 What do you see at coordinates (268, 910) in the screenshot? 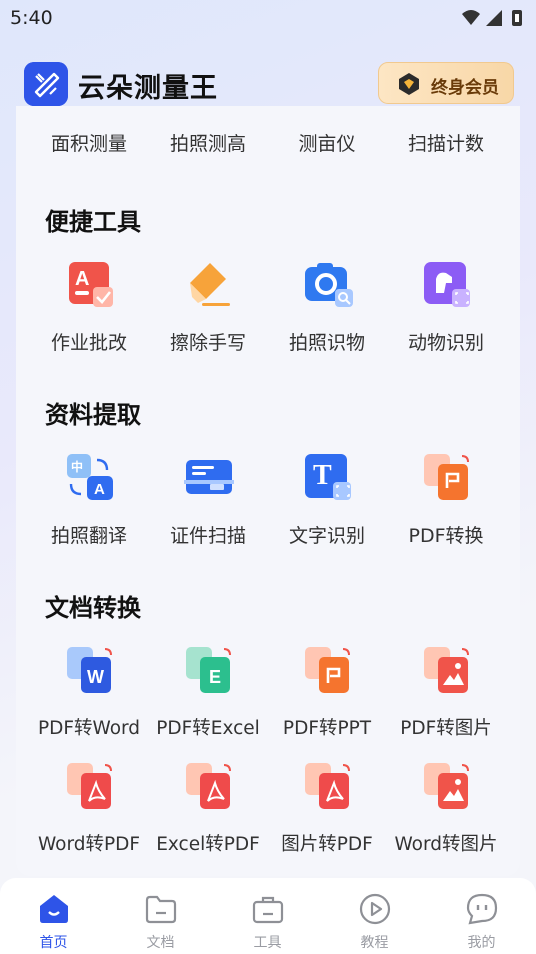
I see `toolbox-icon` at bounding box center [268, 910].